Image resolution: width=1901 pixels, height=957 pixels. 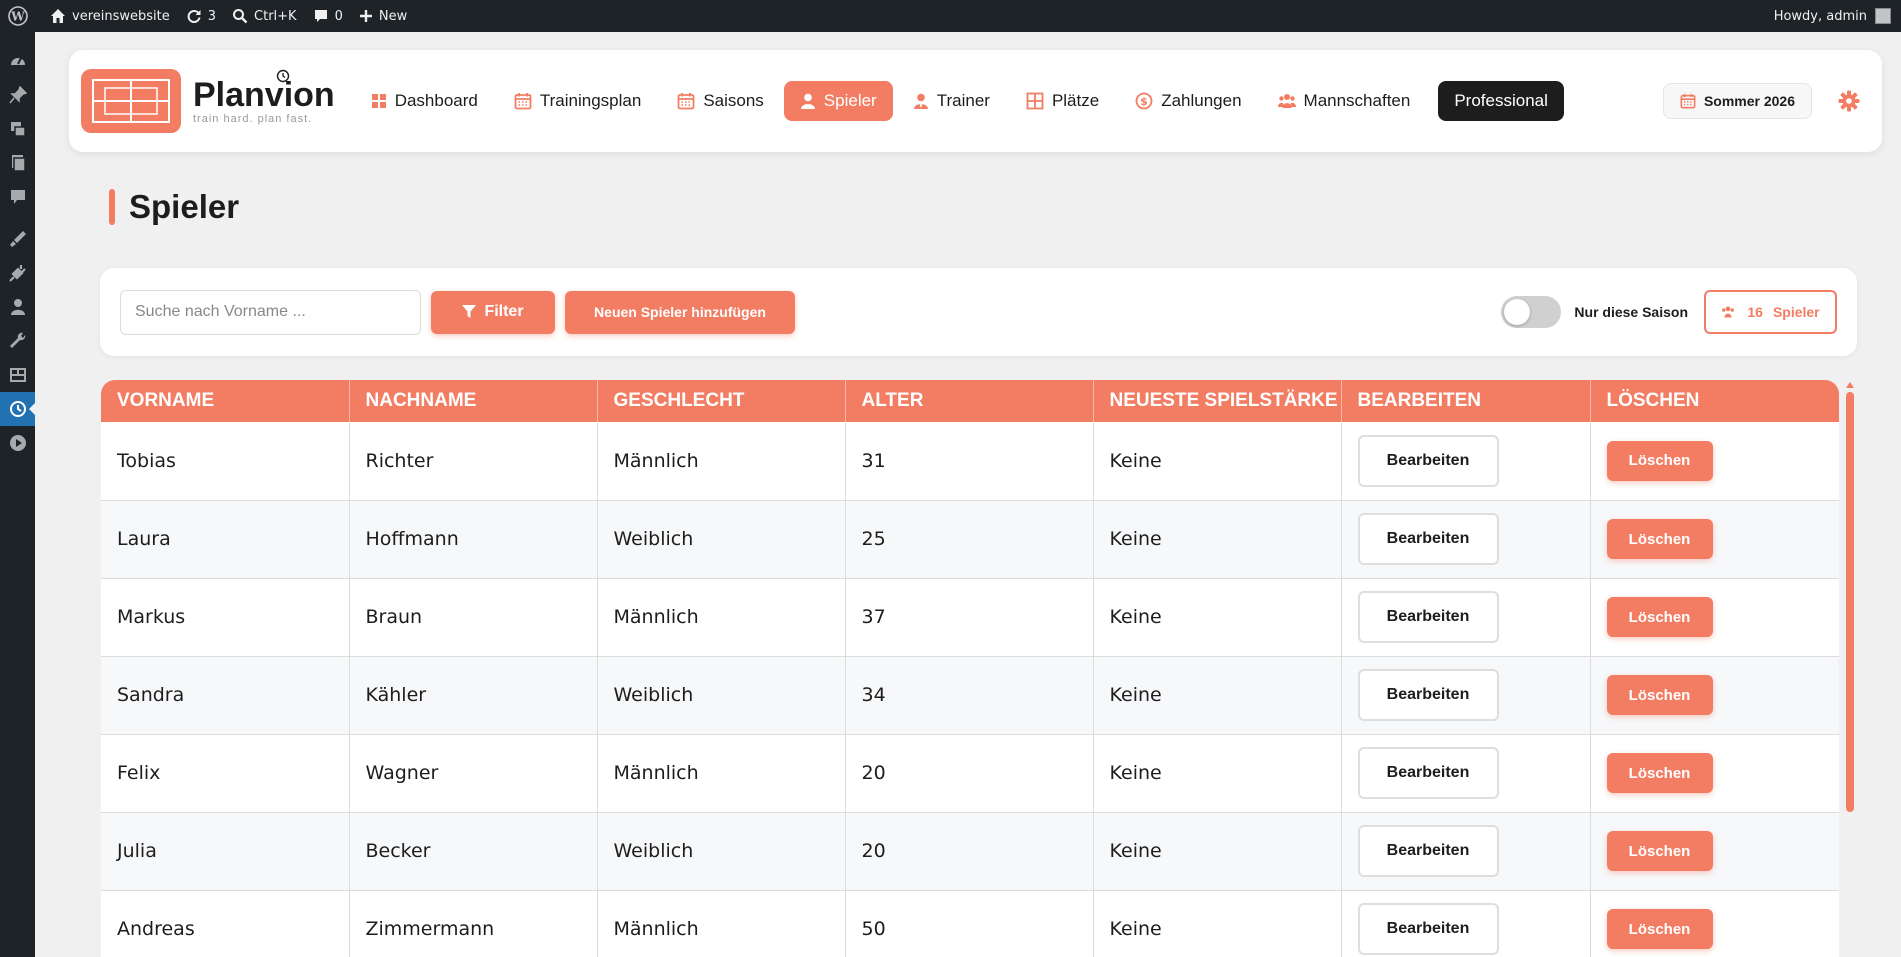 I want to click on nav-label: Trainingsplan, so click(x=590, y=100).